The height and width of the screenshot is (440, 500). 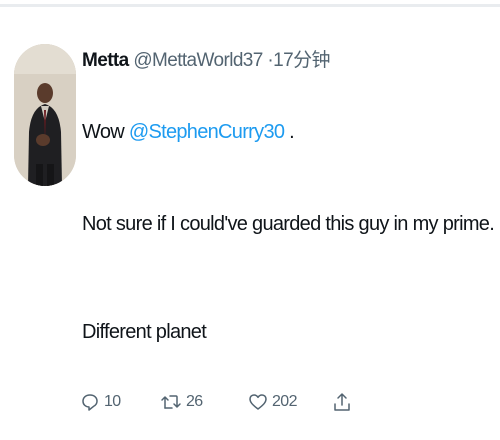 I want to click on author-display-name: Metta, so click(x=105, y=60).